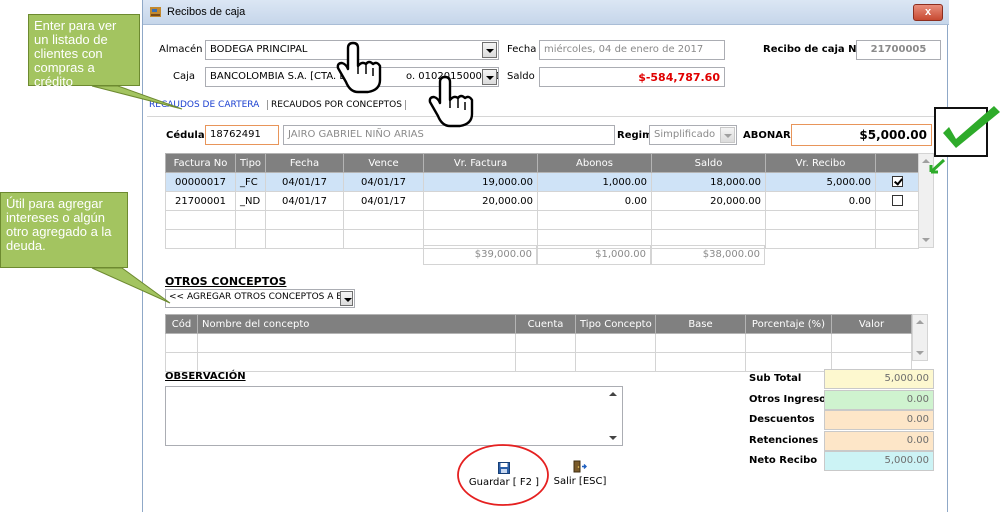 This screenshot has height=512, width=1000. Describe the element at coordinates (503, 475) in the screenshot. I see `highlight-circle` at that location.